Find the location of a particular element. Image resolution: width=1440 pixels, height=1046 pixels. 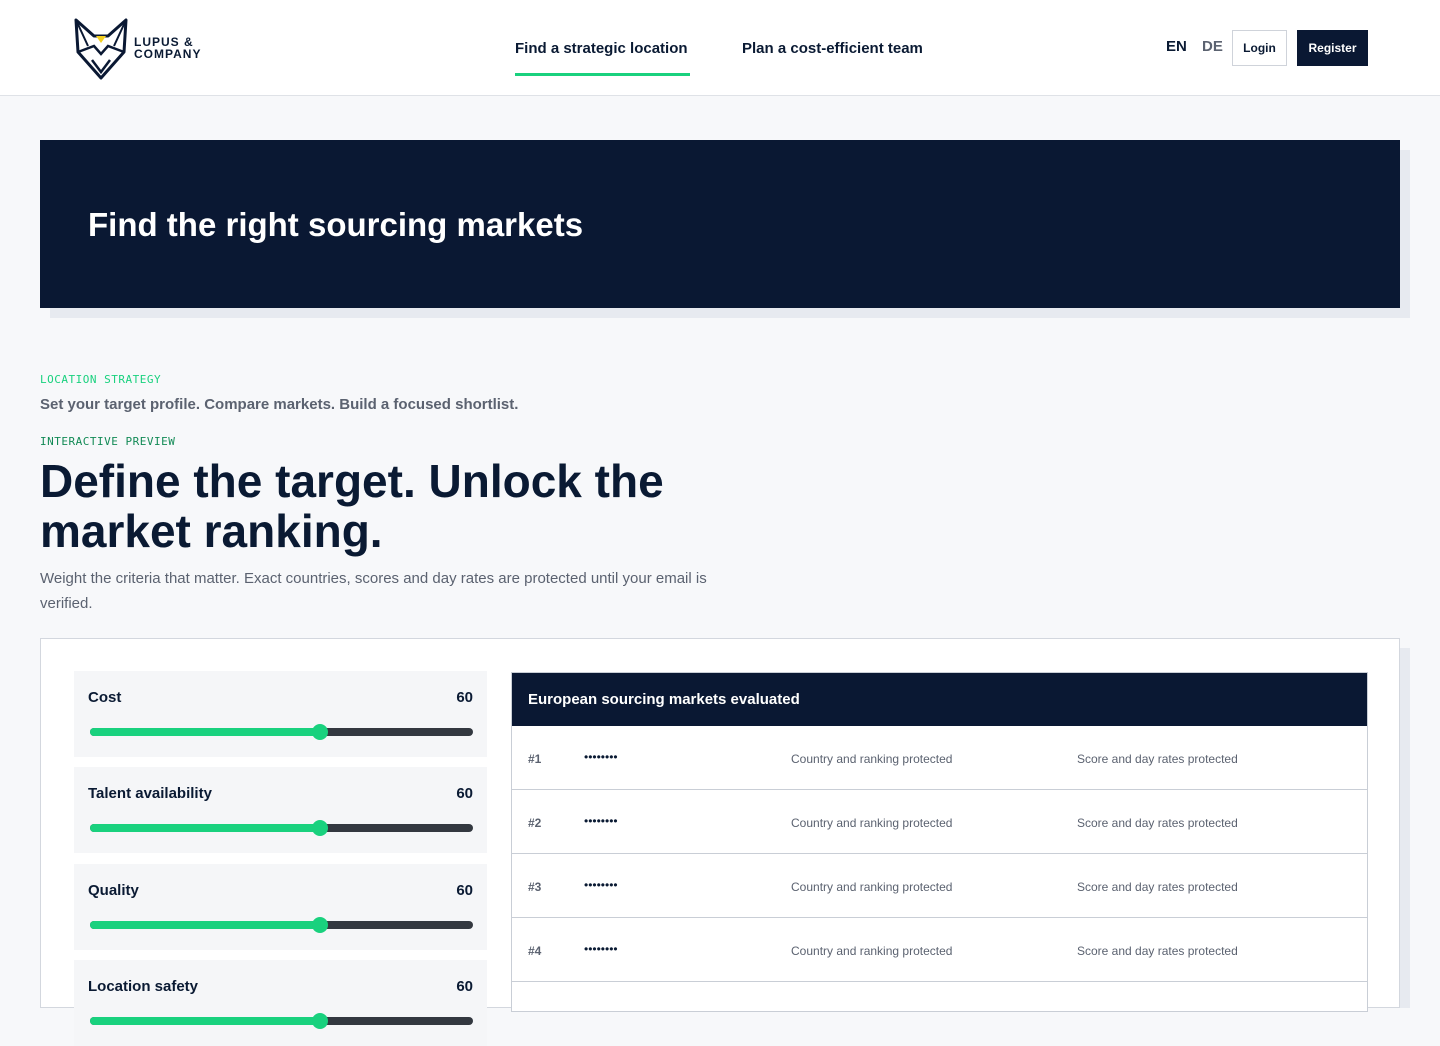

preview-label: INTERACTIVE PREVIEW is located at coordinates (108, 441).